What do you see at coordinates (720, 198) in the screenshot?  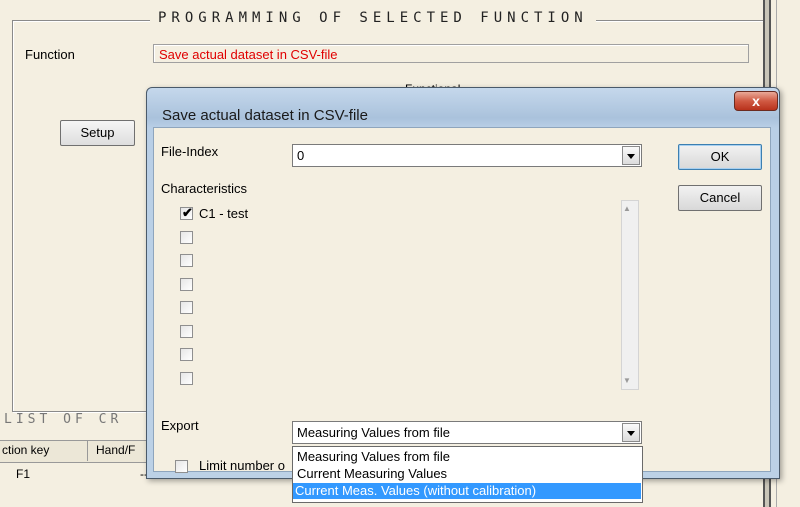 I see `cancel-button: Cancel` at bounding box center [720, 198].